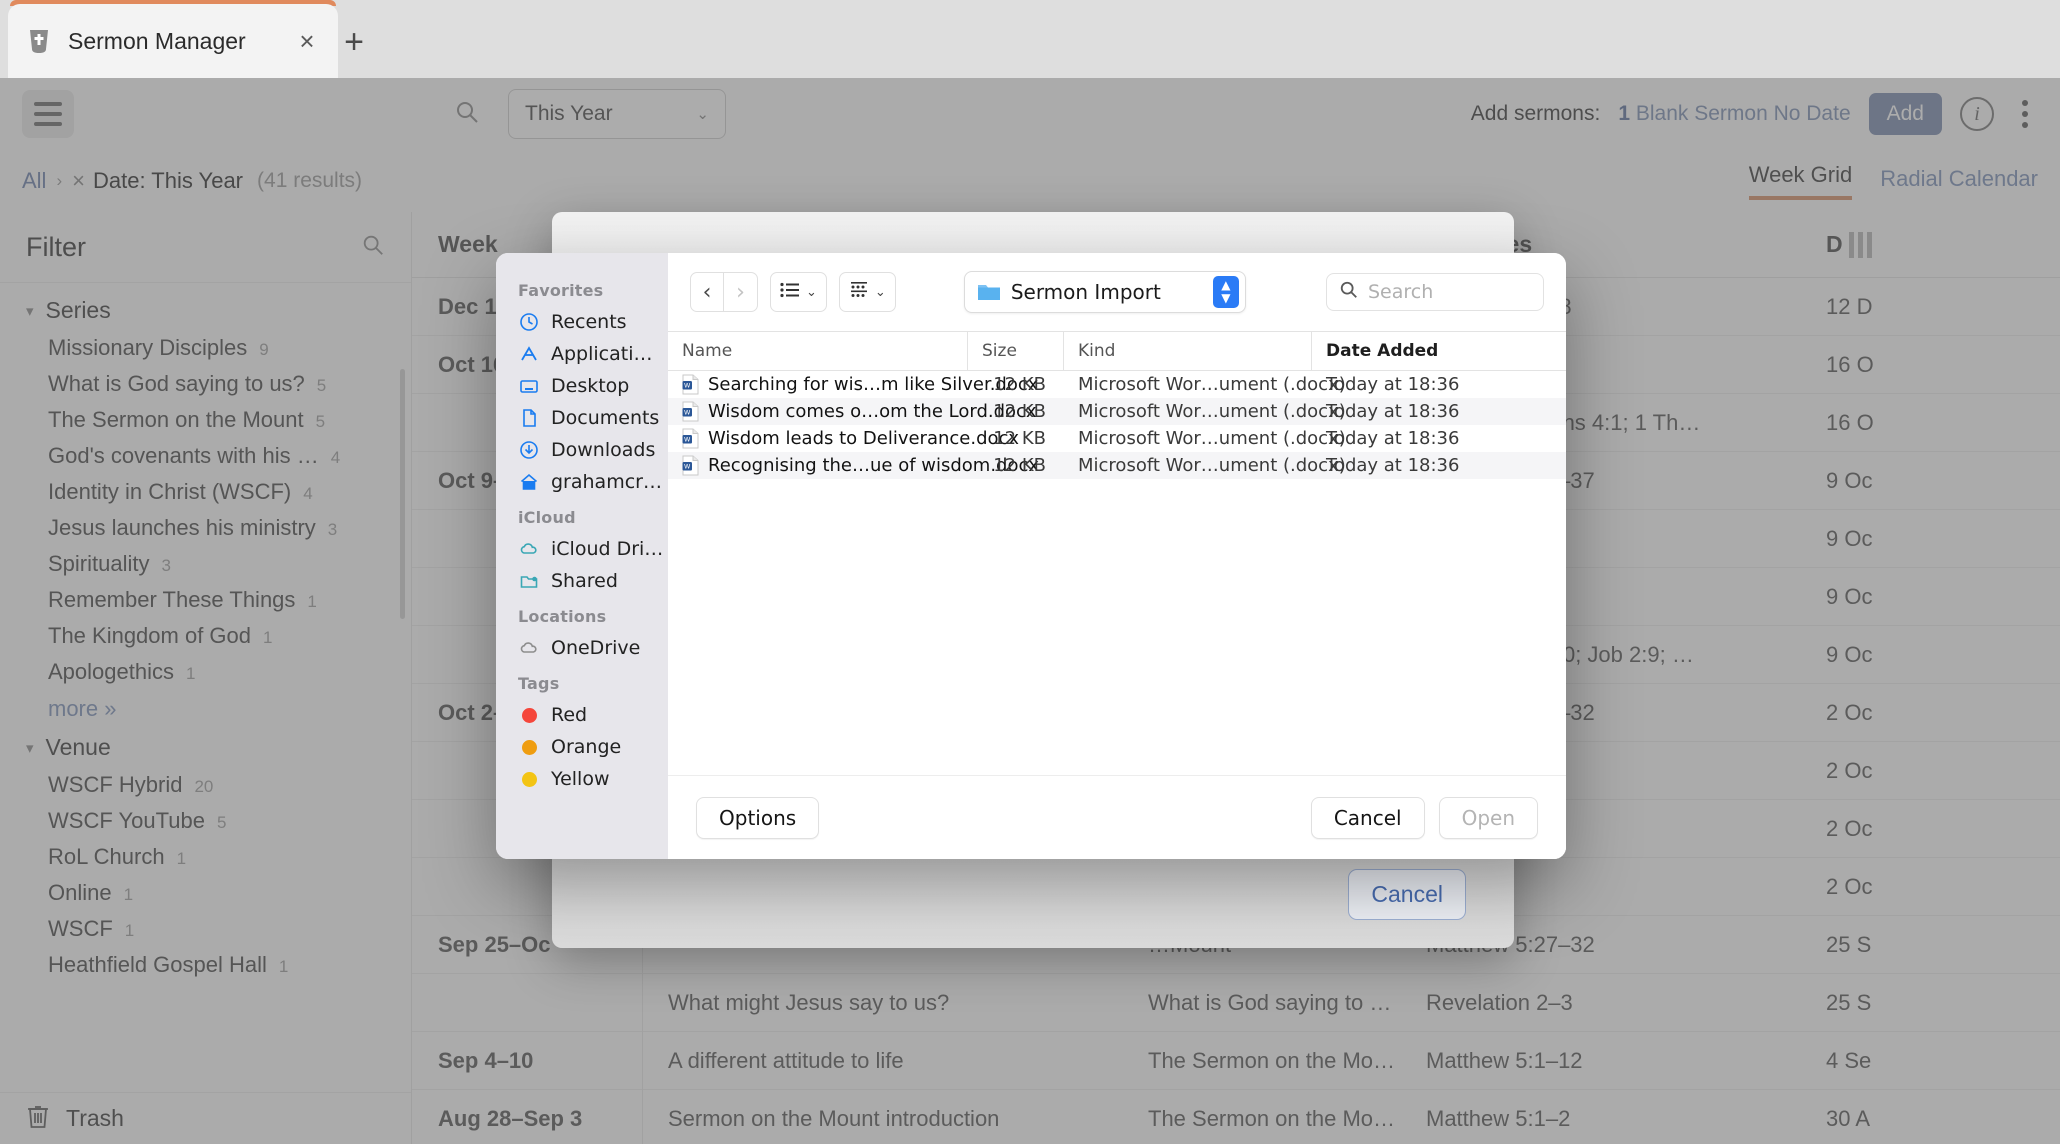 This screenshot has height=1144, width=2060. I want to click on sidebar-section-icloud: iCloud, so click(547, 517).